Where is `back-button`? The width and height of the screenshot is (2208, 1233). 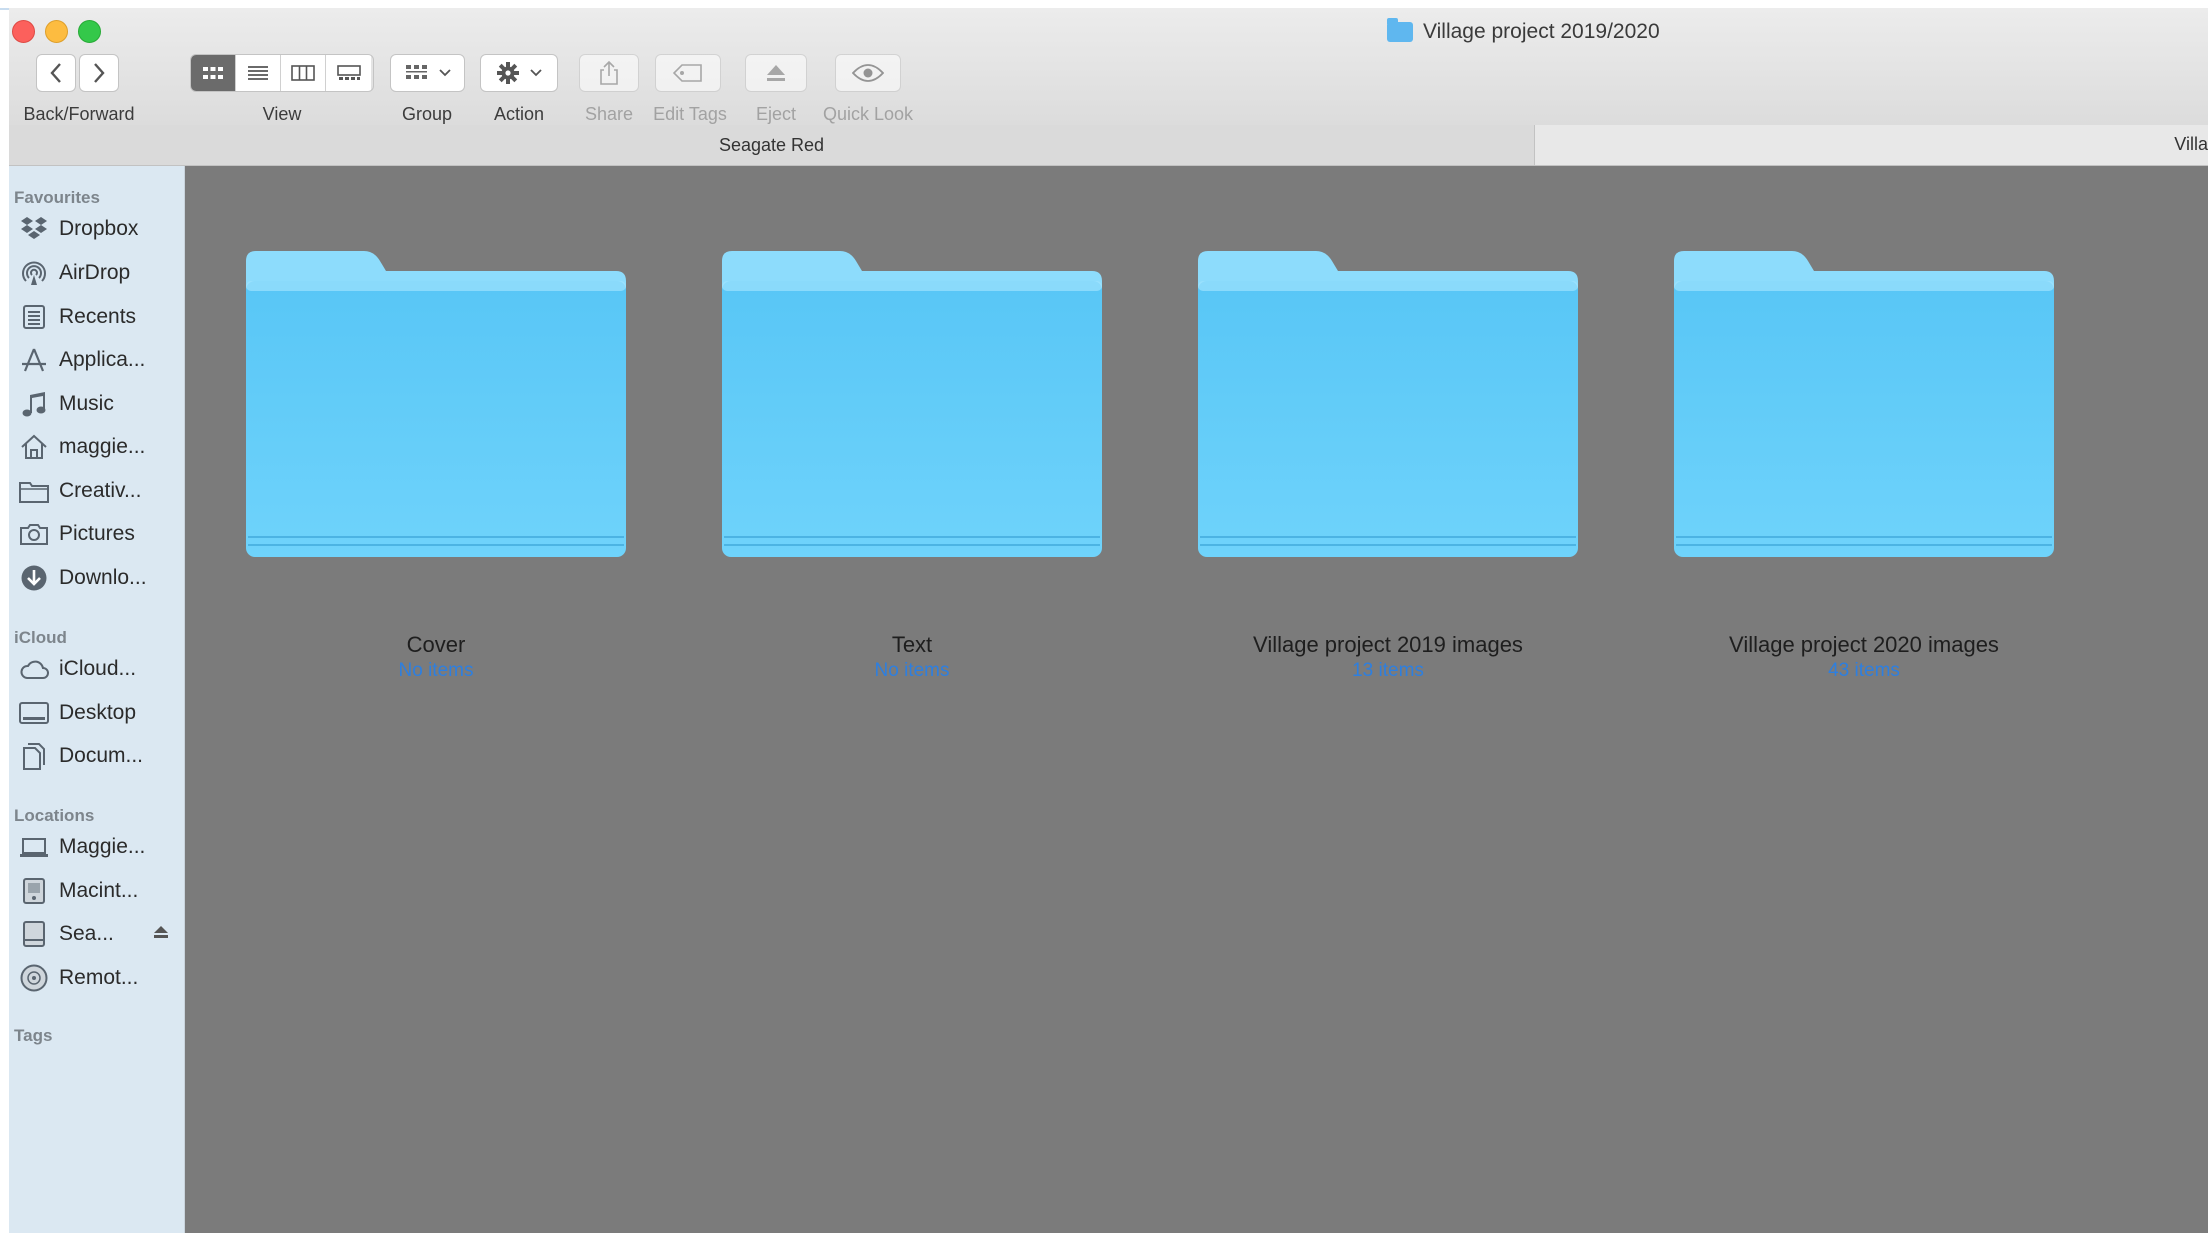
back-button is located at coordinates (56, 73).